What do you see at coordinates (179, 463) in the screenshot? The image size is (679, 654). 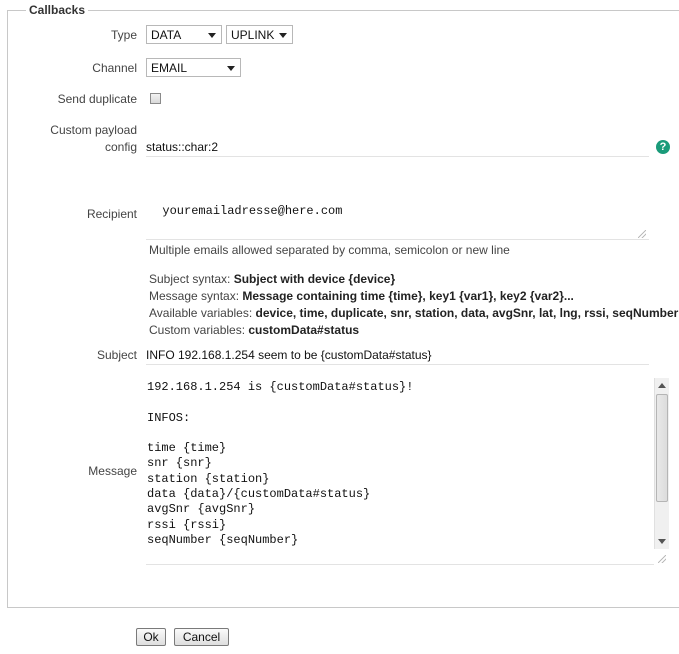 I see `message-line: snr {snr}` at bounding box center [179, 463].